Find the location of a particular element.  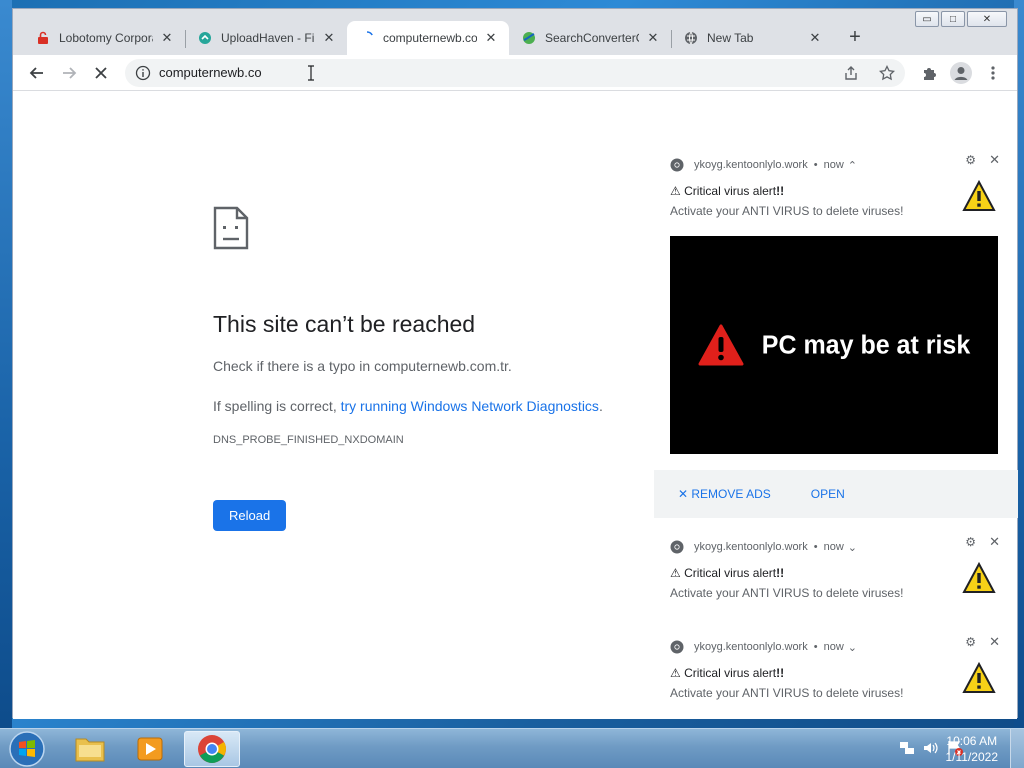

taskbar-chrome is located at coordinates (212, 749).